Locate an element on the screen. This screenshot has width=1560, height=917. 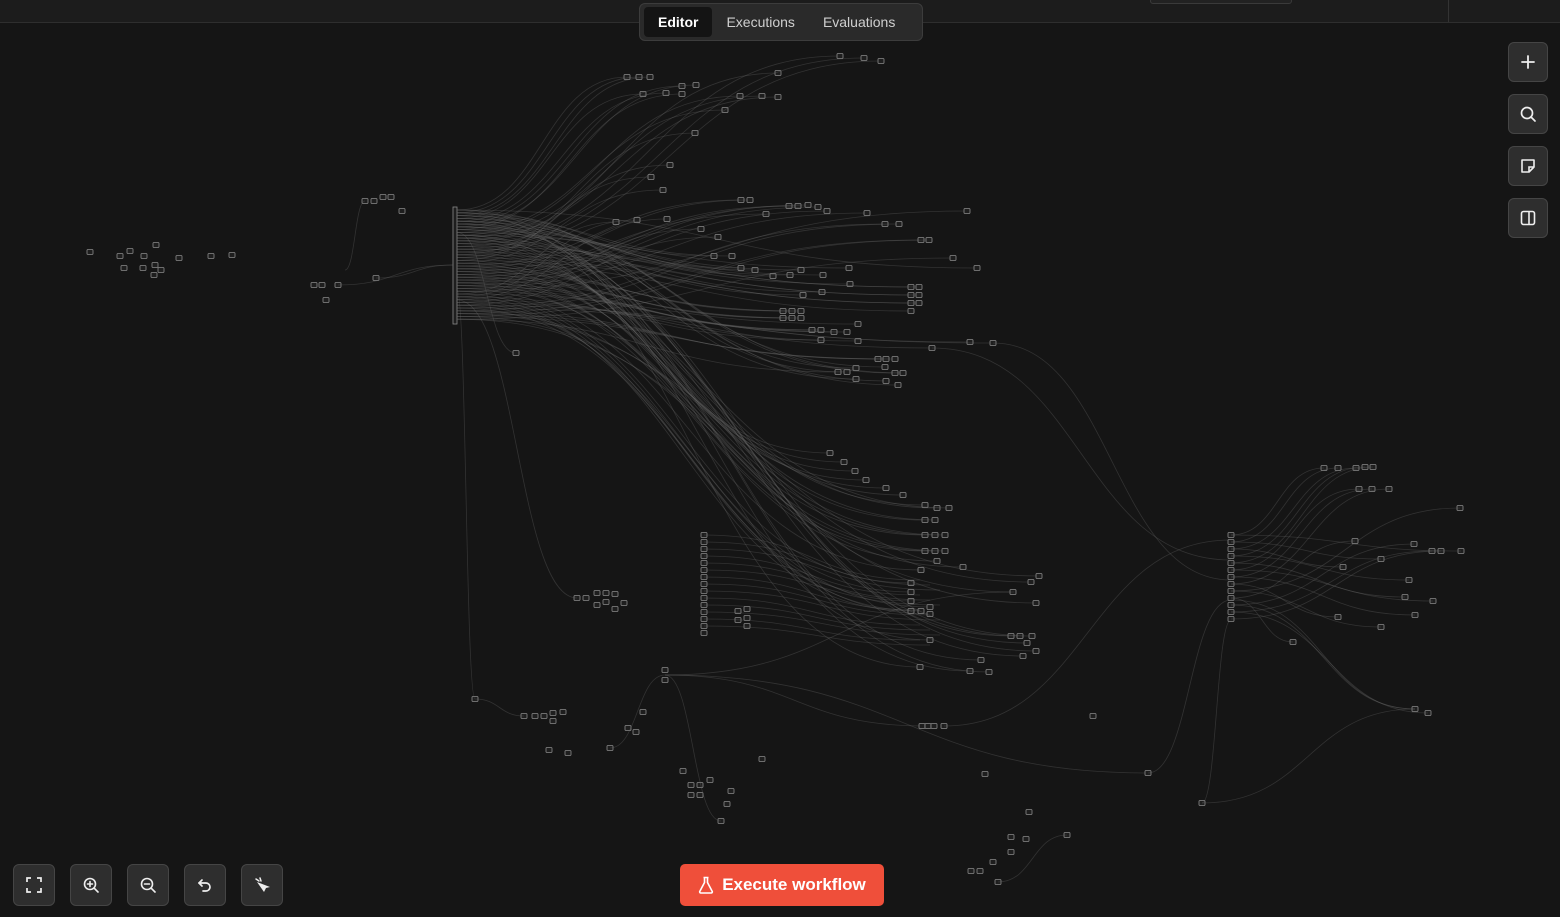
add-sticky-button is located at coordinates (1528, 166).